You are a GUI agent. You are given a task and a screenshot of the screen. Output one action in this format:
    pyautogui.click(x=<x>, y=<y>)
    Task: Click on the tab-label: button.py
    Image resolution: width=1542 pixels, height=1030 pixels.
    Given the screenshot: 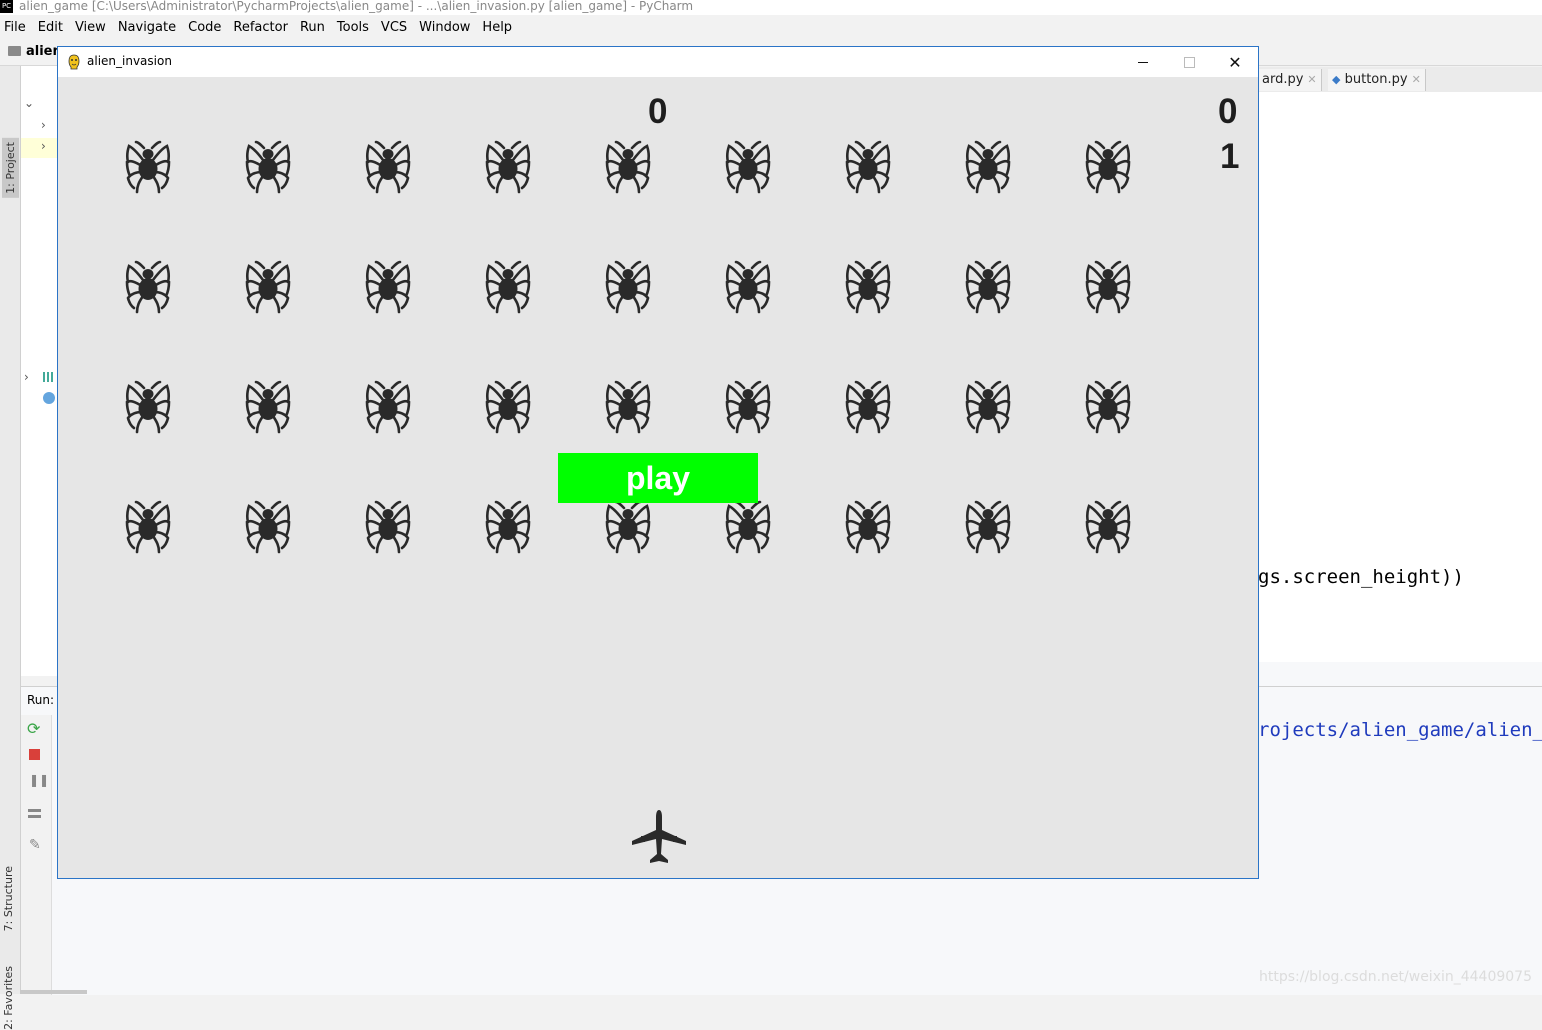 What is the action you would take?
    pyautogui.click(x=1376, y=79)
    